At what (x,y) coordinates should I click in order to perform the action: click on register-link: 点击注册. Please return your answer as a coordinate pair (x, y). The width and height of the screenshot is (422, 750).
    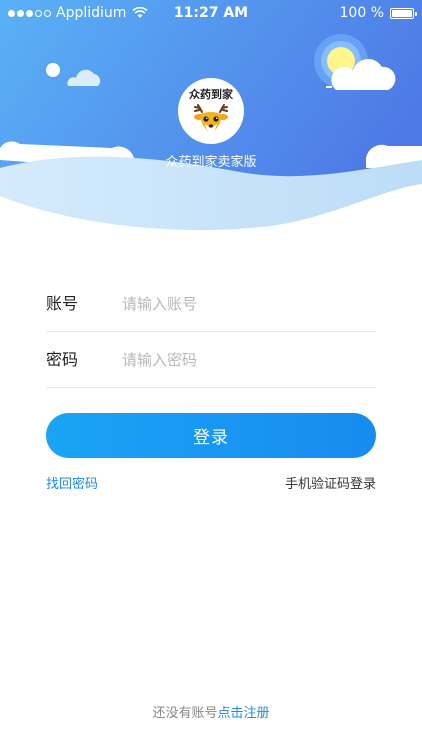
    Looking at the image, I should click on (244, 713).